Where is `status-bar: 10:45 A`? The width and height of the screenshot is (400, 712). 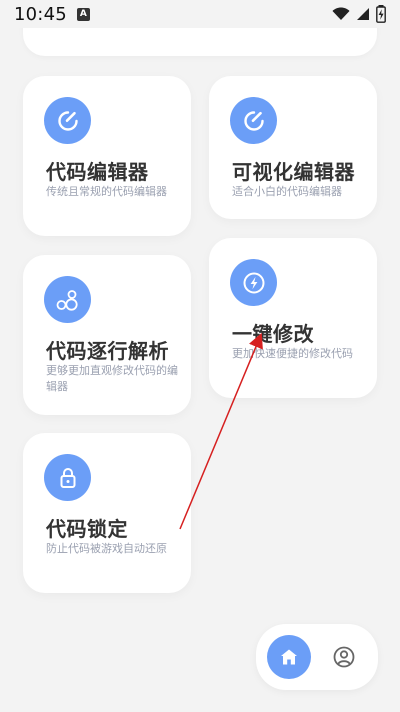 status-bar: 10:45 A is located at coordinates (200, 14).